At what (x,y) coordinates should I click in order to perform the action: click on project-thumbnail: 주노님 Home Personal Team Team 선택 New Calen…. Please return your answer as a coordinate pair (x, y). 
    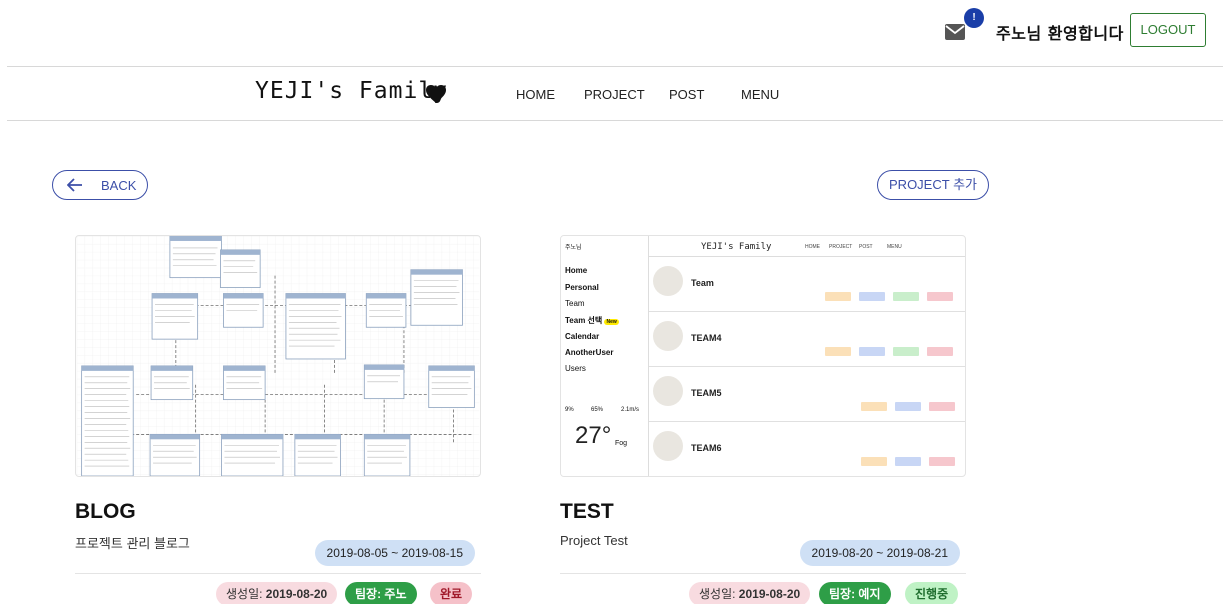
    Looking at the image, I should click on (763, 356).